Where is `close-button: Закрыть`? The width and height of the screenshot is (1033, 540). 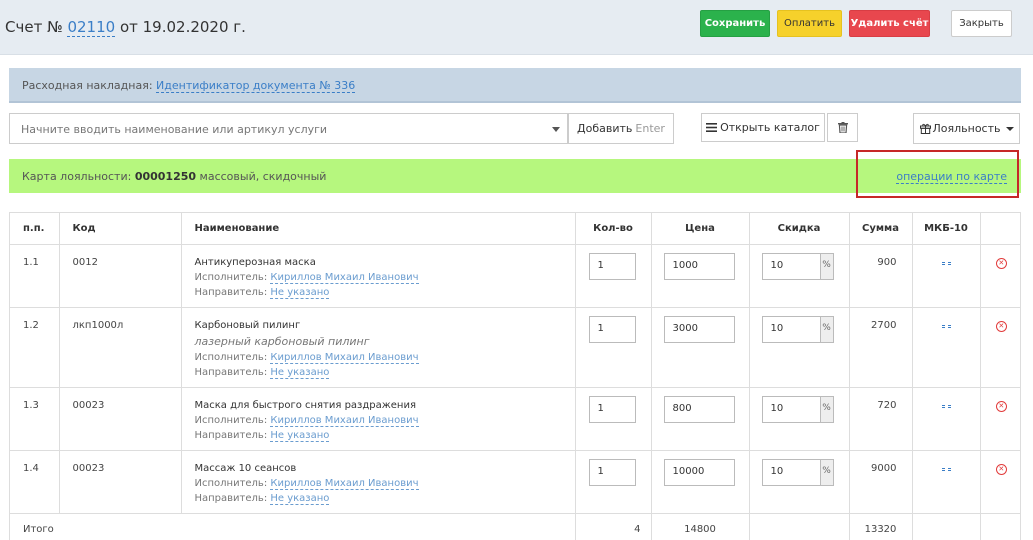
close-button: Закрыть is located at coordinates (981, 23).